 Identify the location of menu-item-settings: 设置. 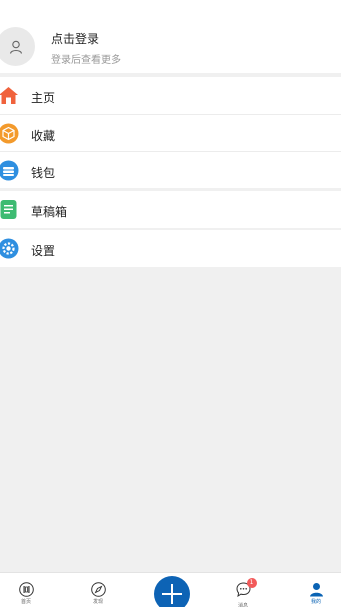
(170, 248).